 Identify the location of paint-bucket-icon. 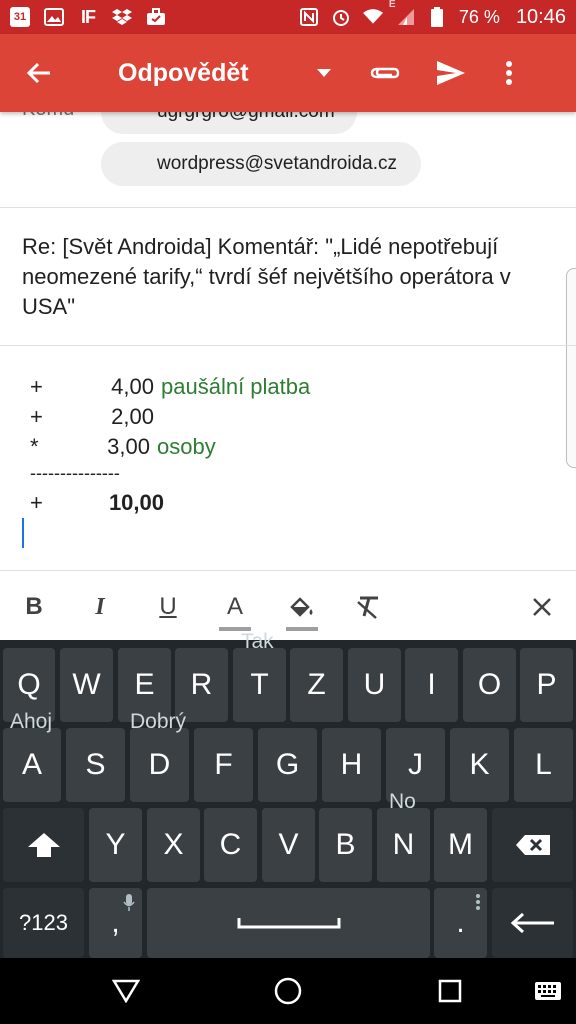
(301, 607).